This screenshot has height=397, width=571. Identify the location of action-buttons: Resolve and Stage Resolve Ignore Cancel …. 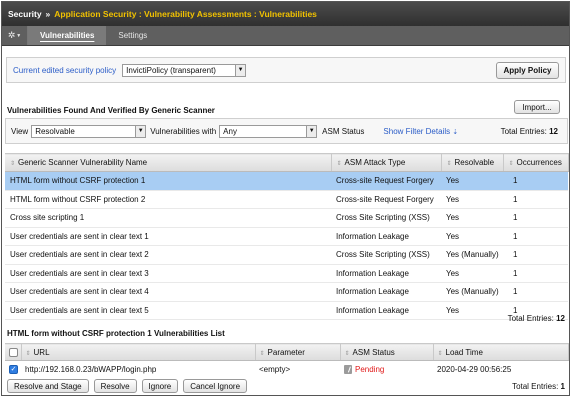
(127, 386).